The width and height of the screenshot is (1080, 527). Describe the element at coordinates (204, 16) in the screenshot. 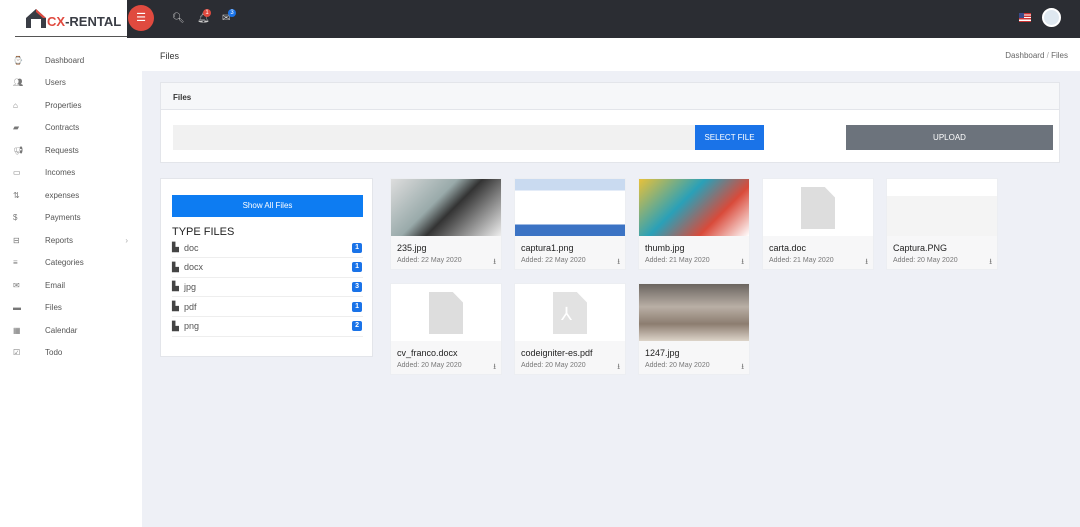

I see `bell-icon: 🔔︎ 1` at that location.